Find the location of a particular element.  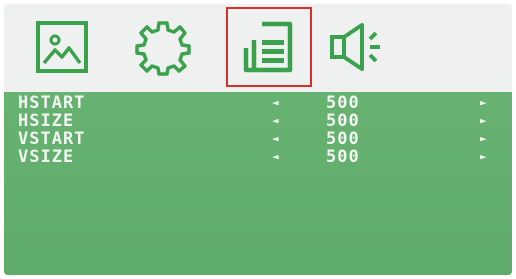

osd-layout-icon is located at coordinates (268, 47).